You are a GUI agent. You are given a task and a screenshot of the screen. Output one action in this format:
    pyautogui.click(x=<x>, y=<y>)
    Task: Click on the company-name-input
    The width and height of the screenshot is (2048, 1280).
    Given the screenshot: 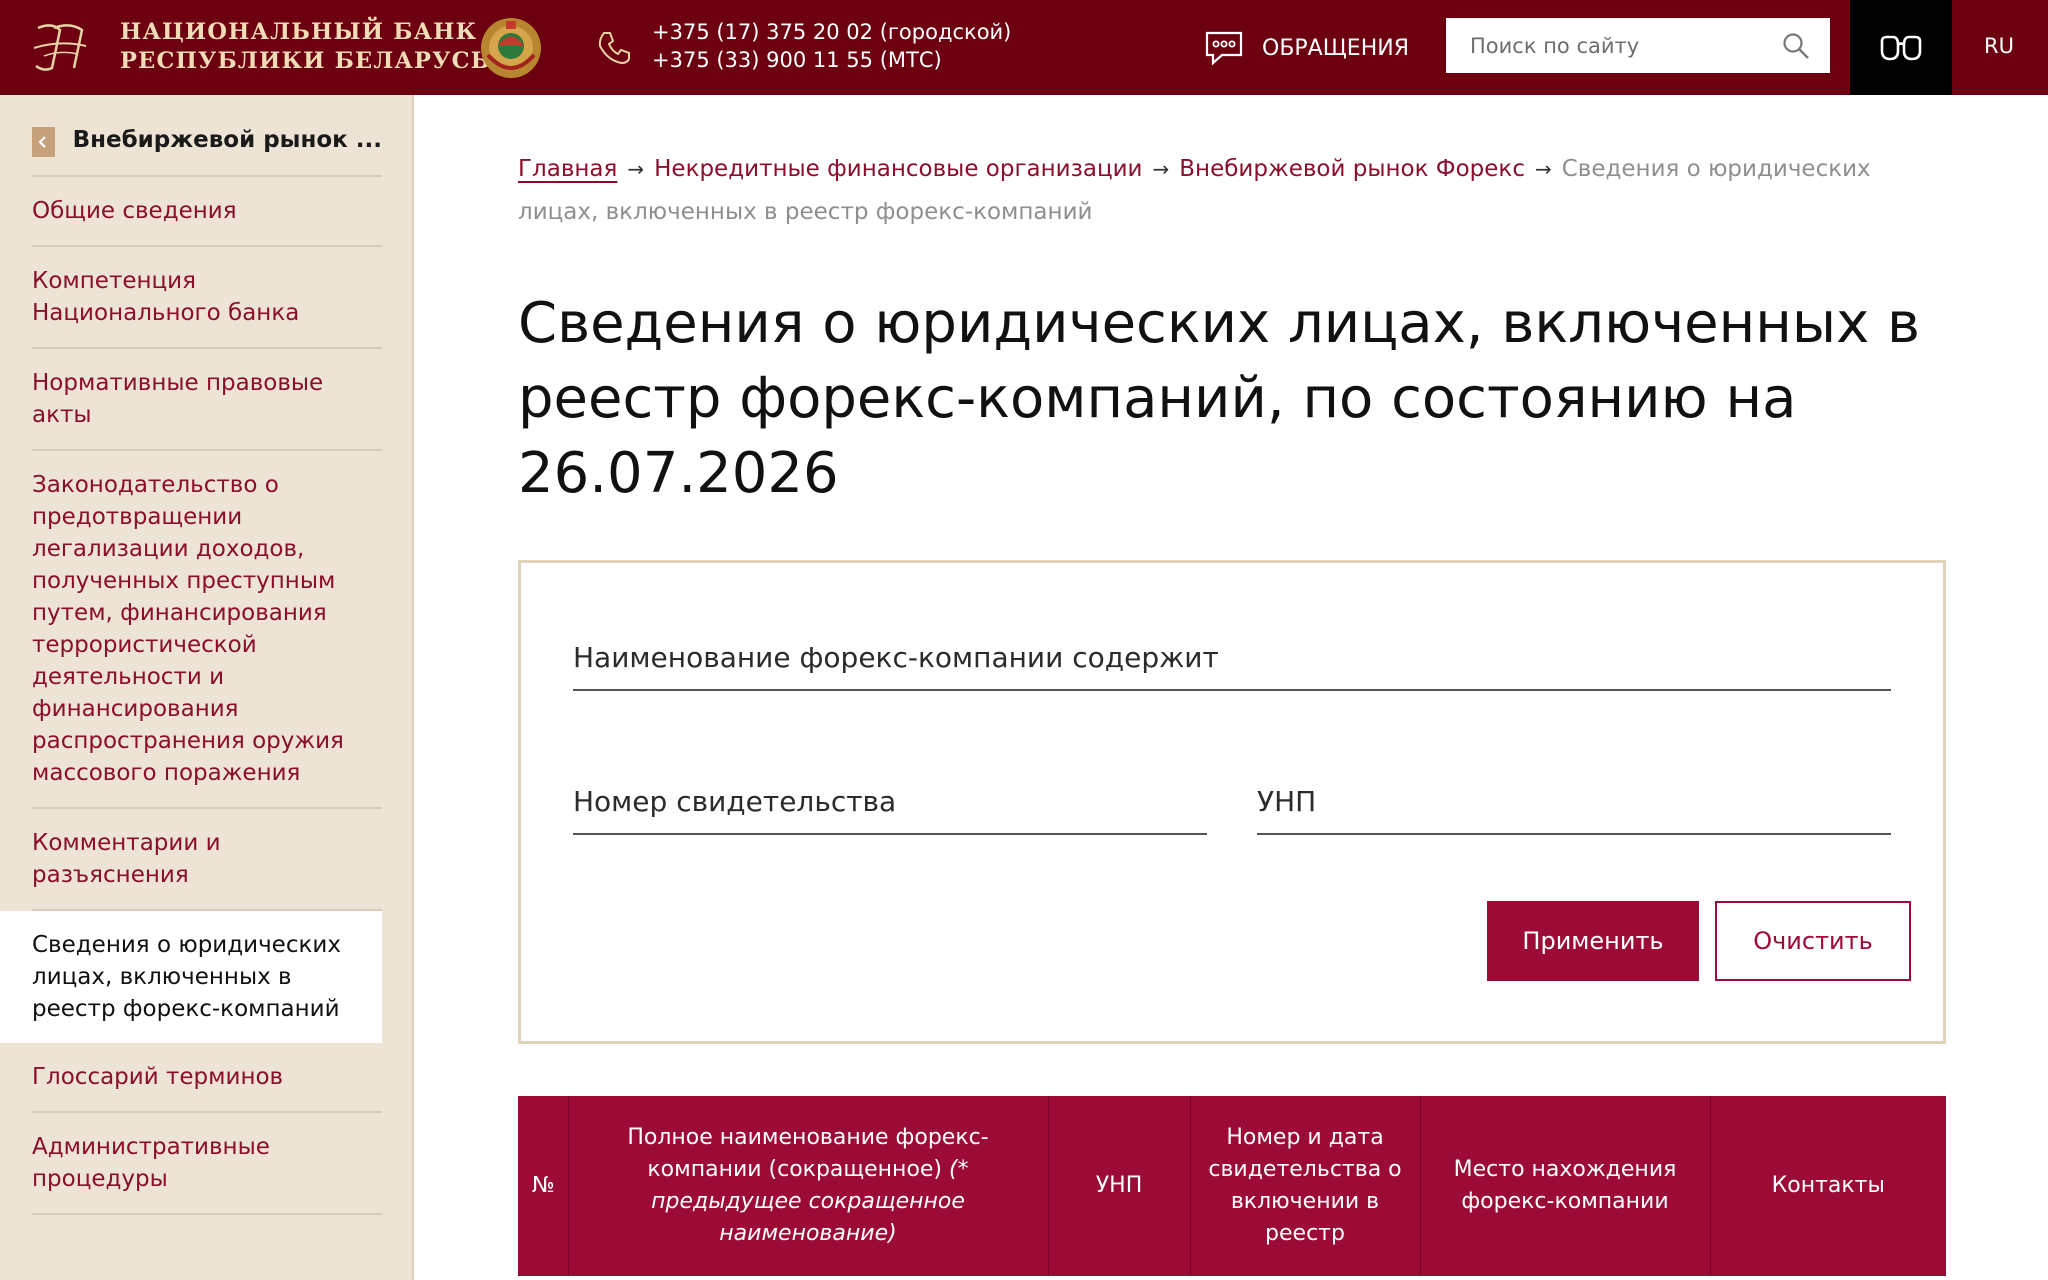 What is the action you would take?
    pyautogui.click(x=1232, y=664)
    